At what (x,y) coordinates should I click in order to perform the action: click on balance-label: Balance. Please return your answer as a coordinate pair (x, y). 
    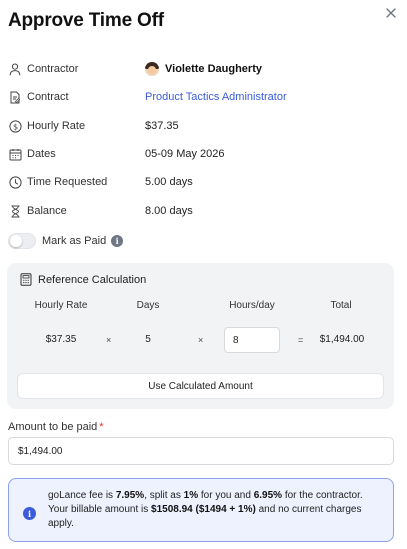
    Looking at the image, I should click on (47, 211).